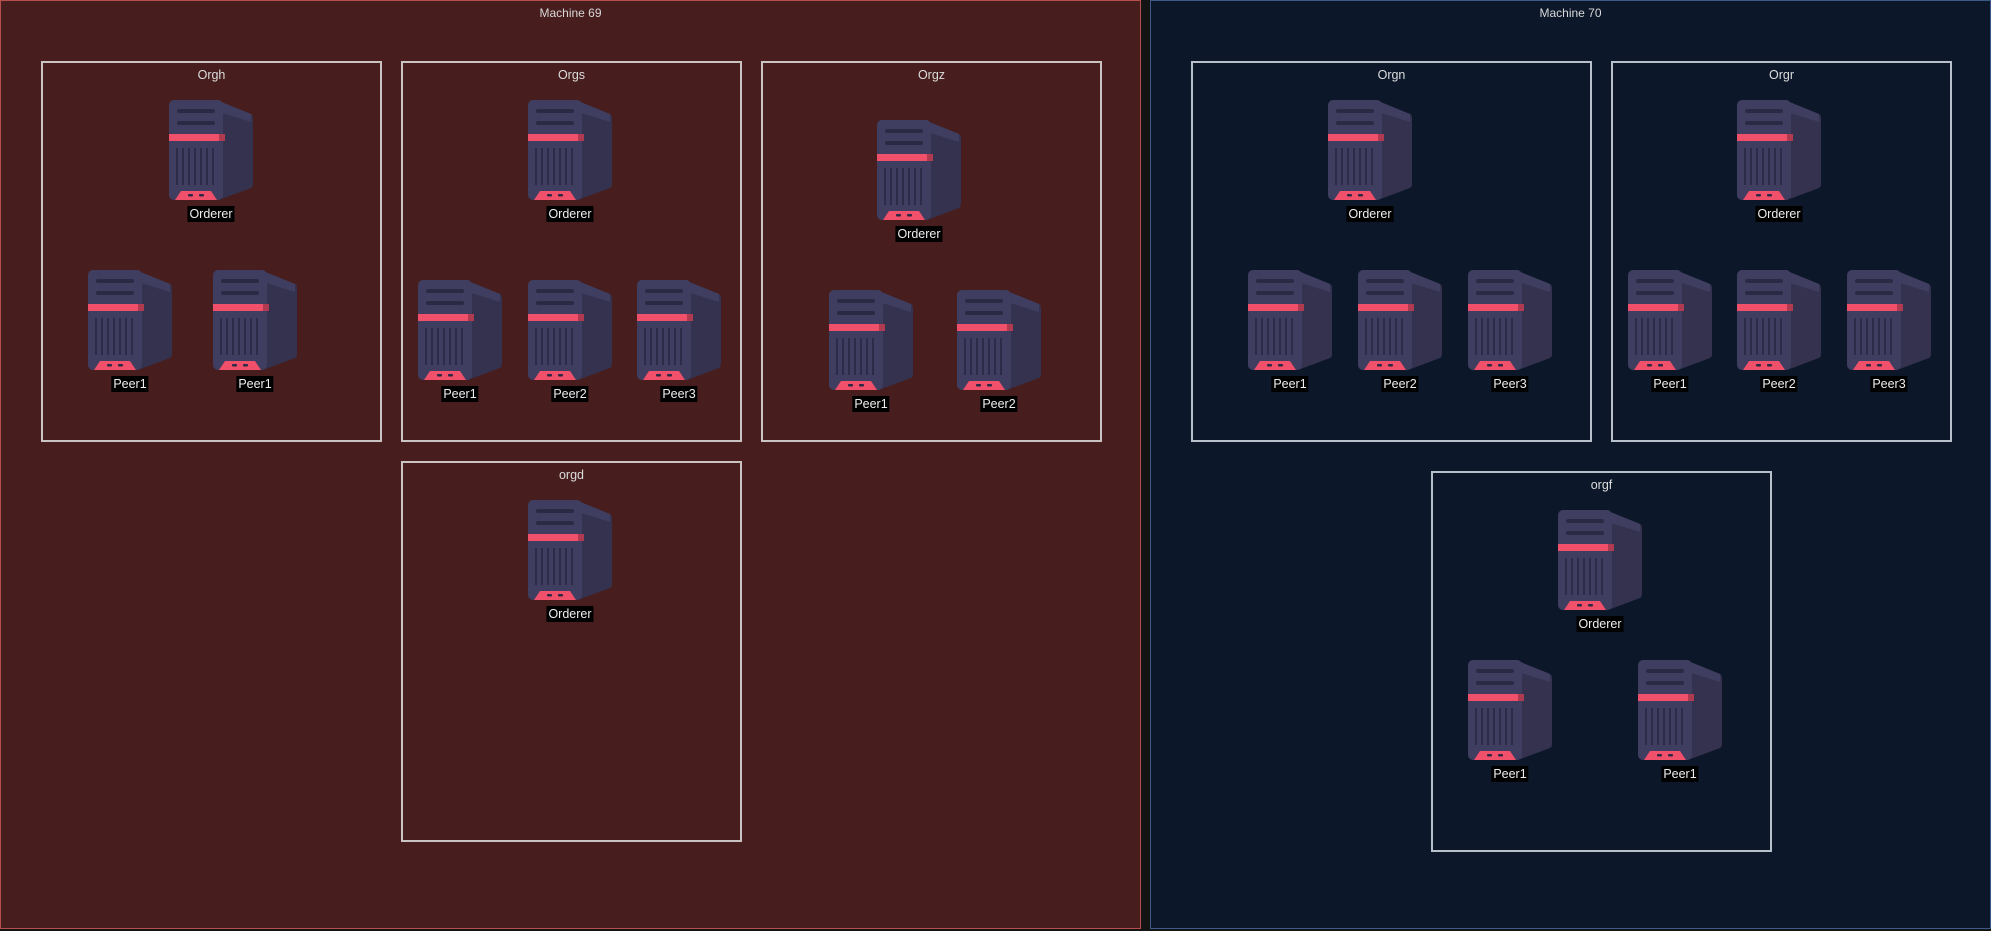  I want to click on org-title: orgd, so click(571, 475).